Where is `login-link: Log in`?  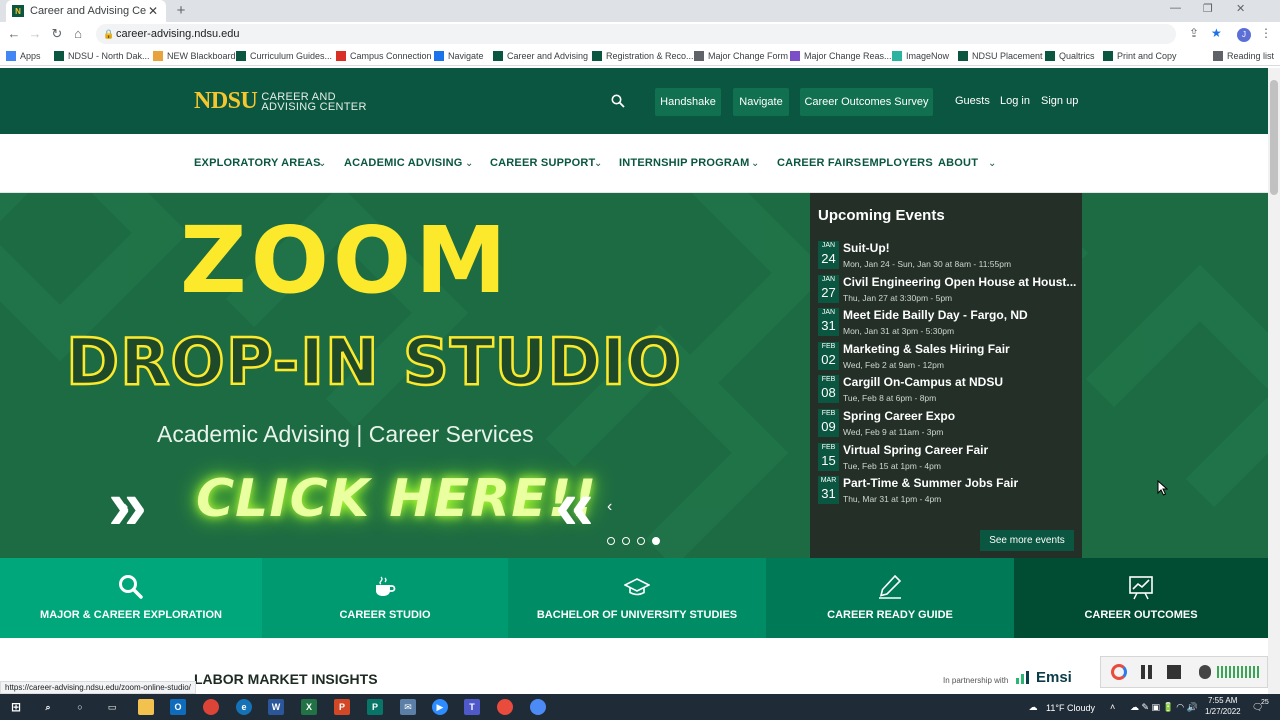
login-link: Log in is located at coordinates (1015, 101).